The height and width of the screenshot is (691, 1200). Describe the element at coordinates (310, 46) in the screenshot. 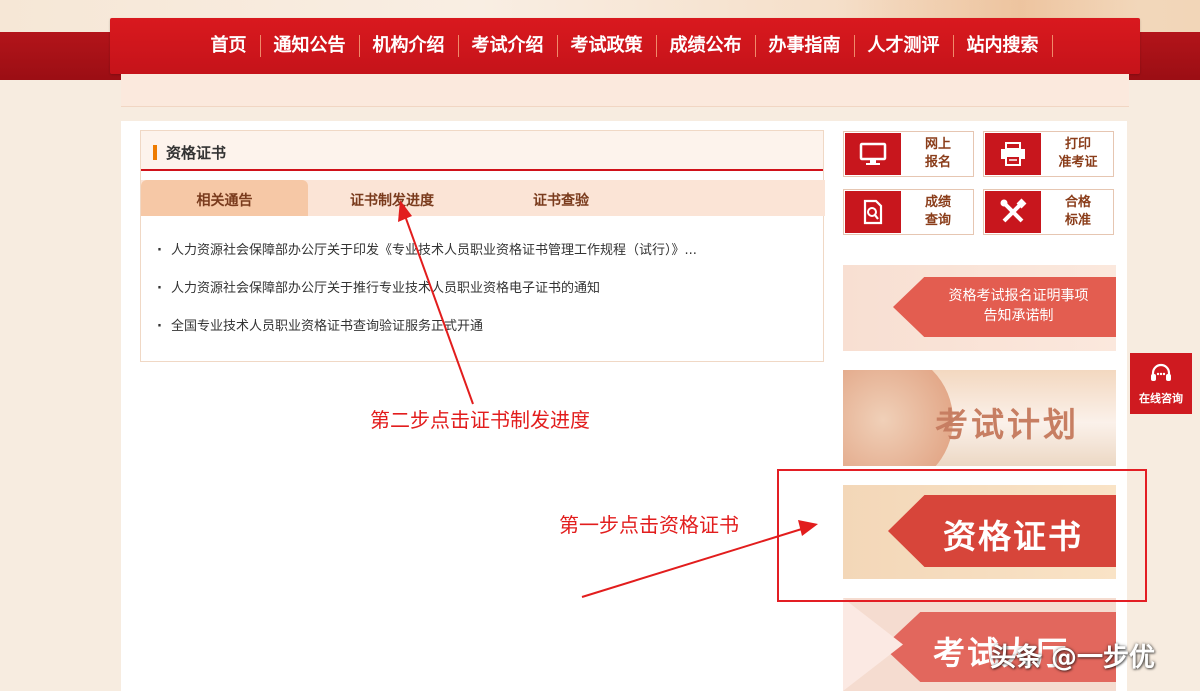

I see `nav-item-notices: 通知公告` at that location.